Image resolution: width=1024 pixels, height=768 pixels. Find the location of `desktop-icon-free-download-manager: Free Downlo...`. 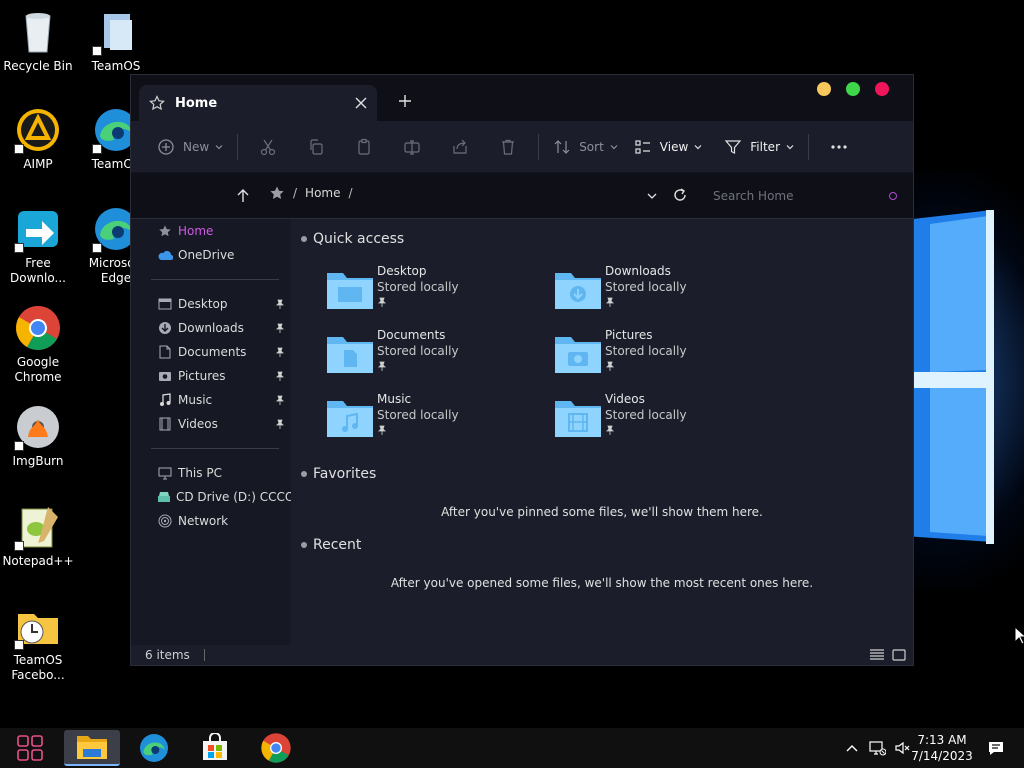

desktop-icon-free-download-manager: Free Downlo... is located at coordinates (38, 245).